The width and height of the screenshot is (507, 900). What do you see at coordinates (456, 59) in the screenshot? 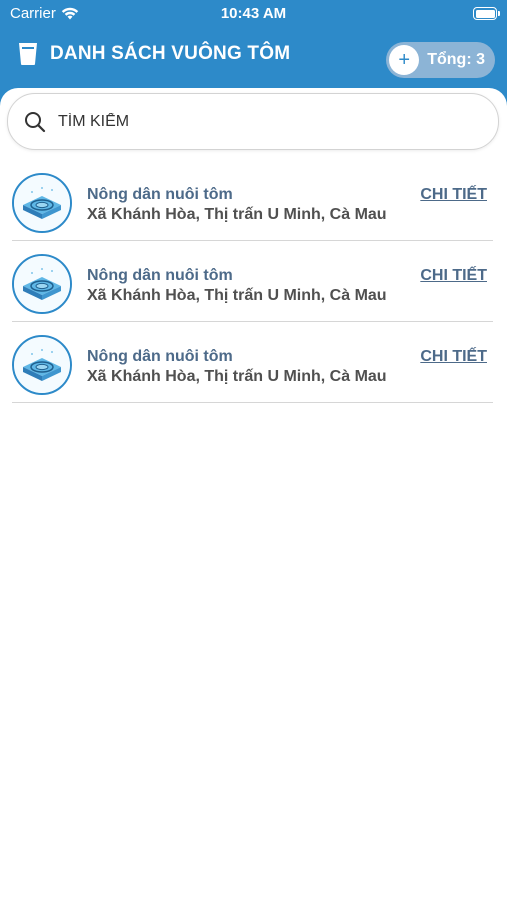
I see `total-count: Tổng: 3` at bounding box center [456, 59].